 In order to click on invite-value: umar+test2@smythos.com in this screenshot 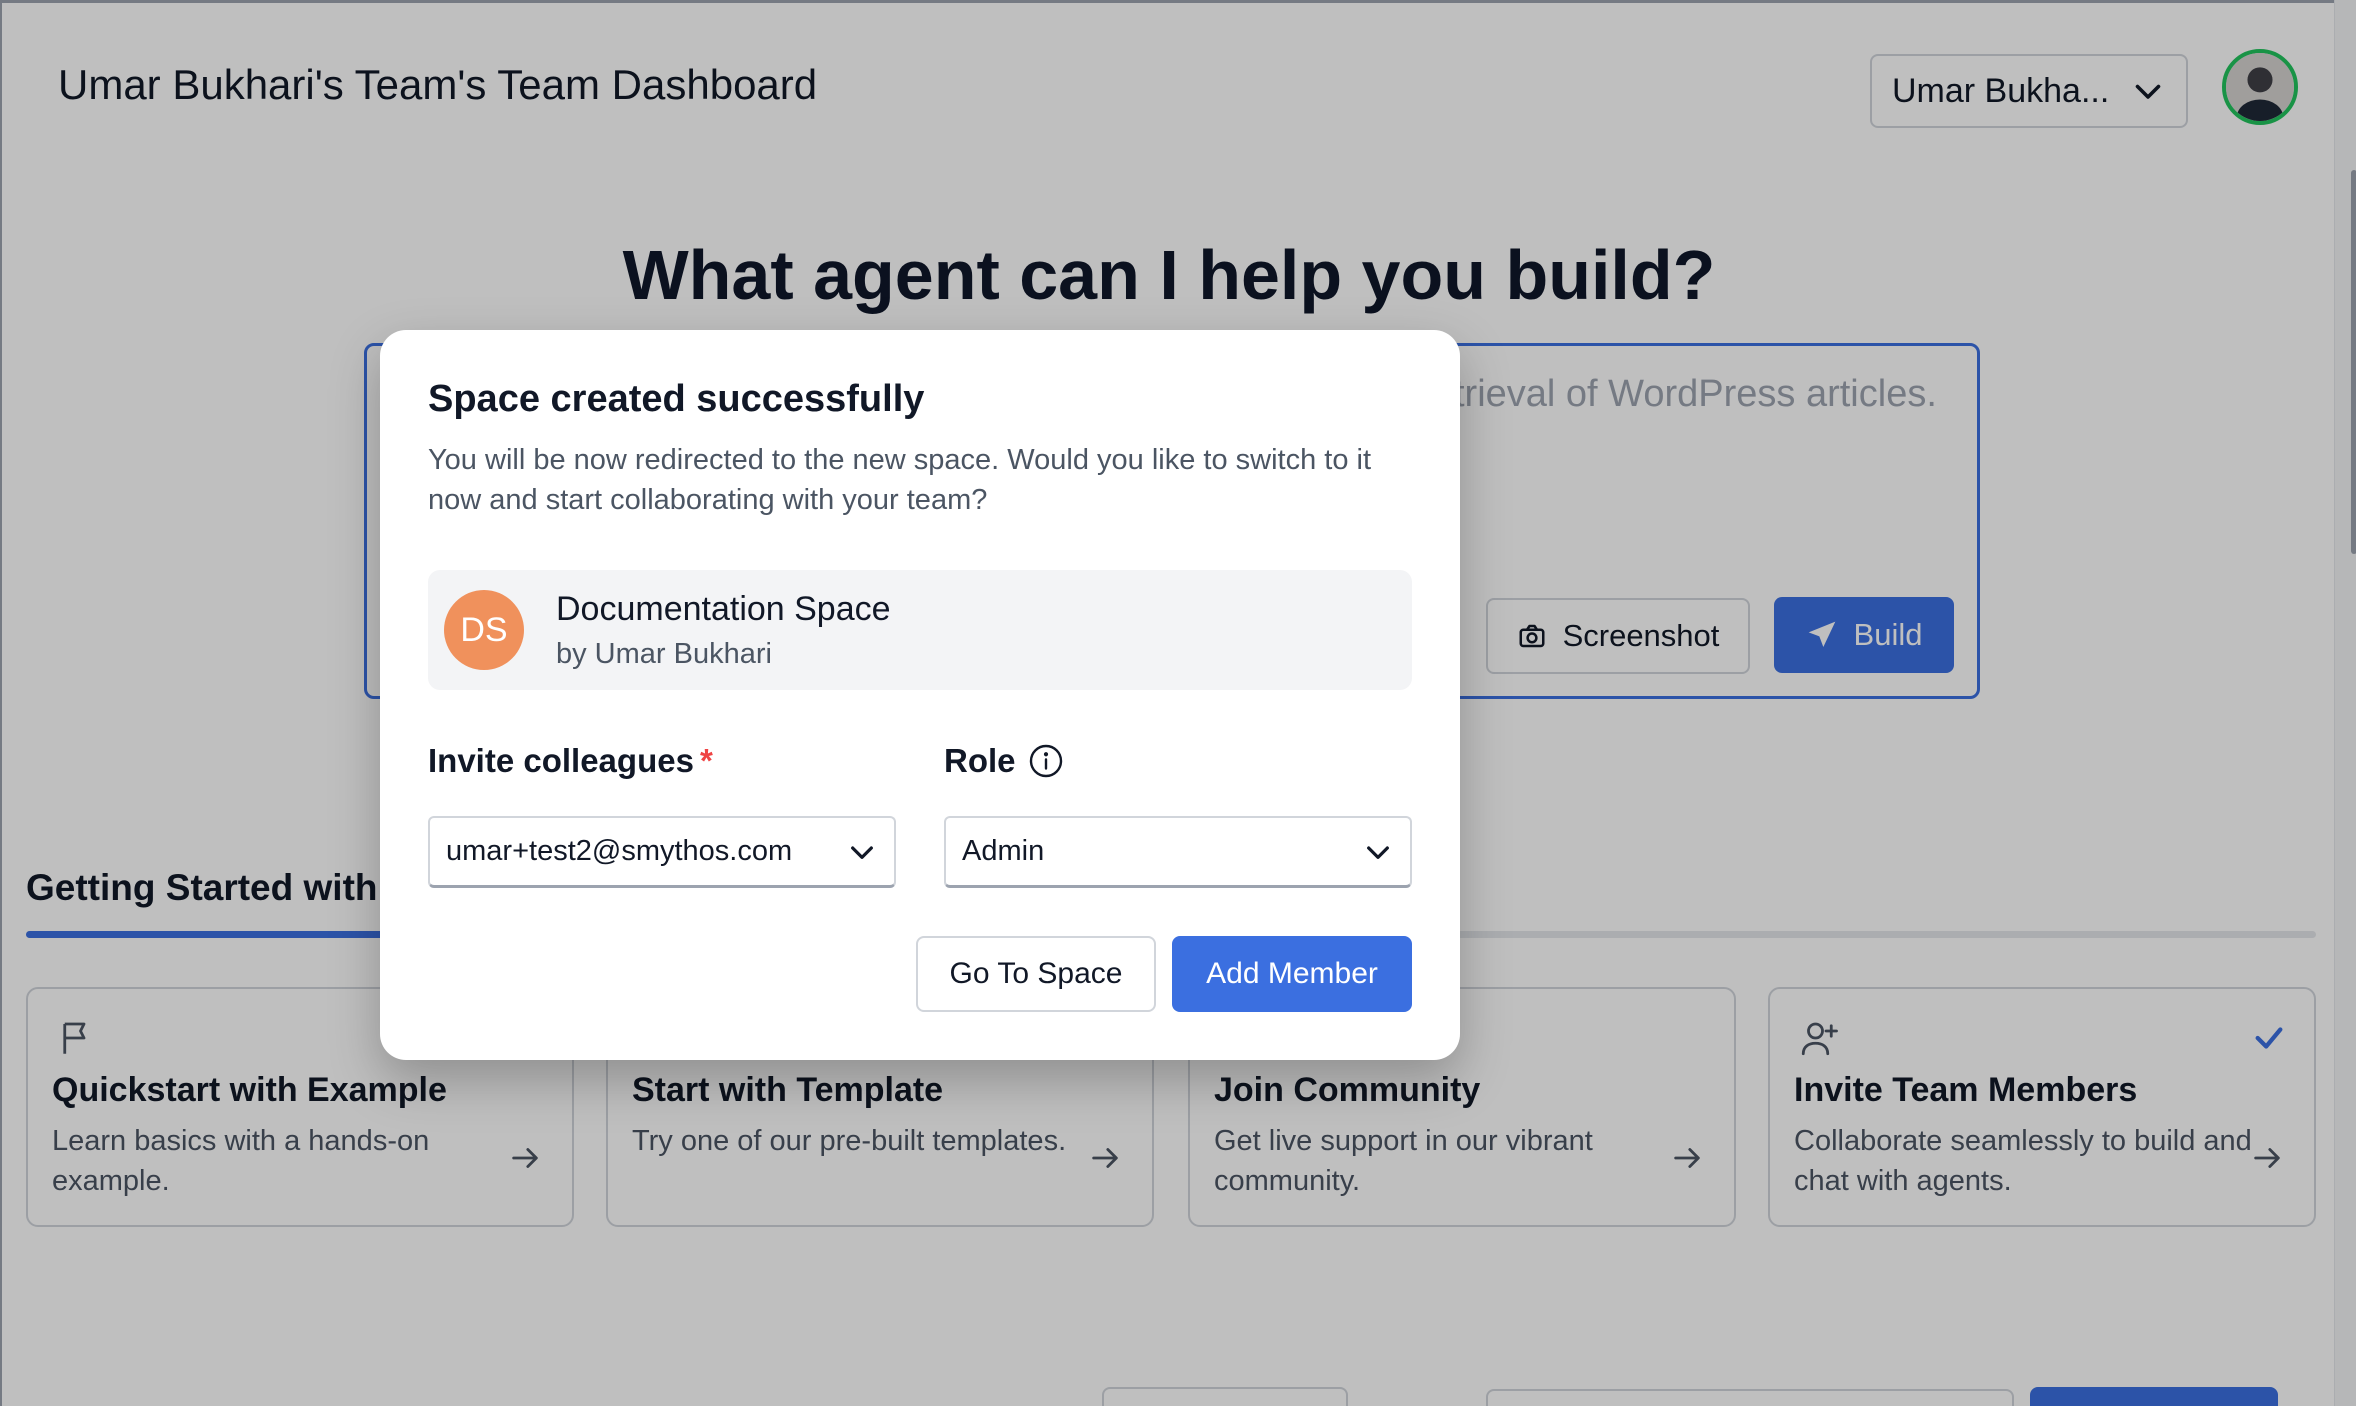, I will do `click(619, 851)`.